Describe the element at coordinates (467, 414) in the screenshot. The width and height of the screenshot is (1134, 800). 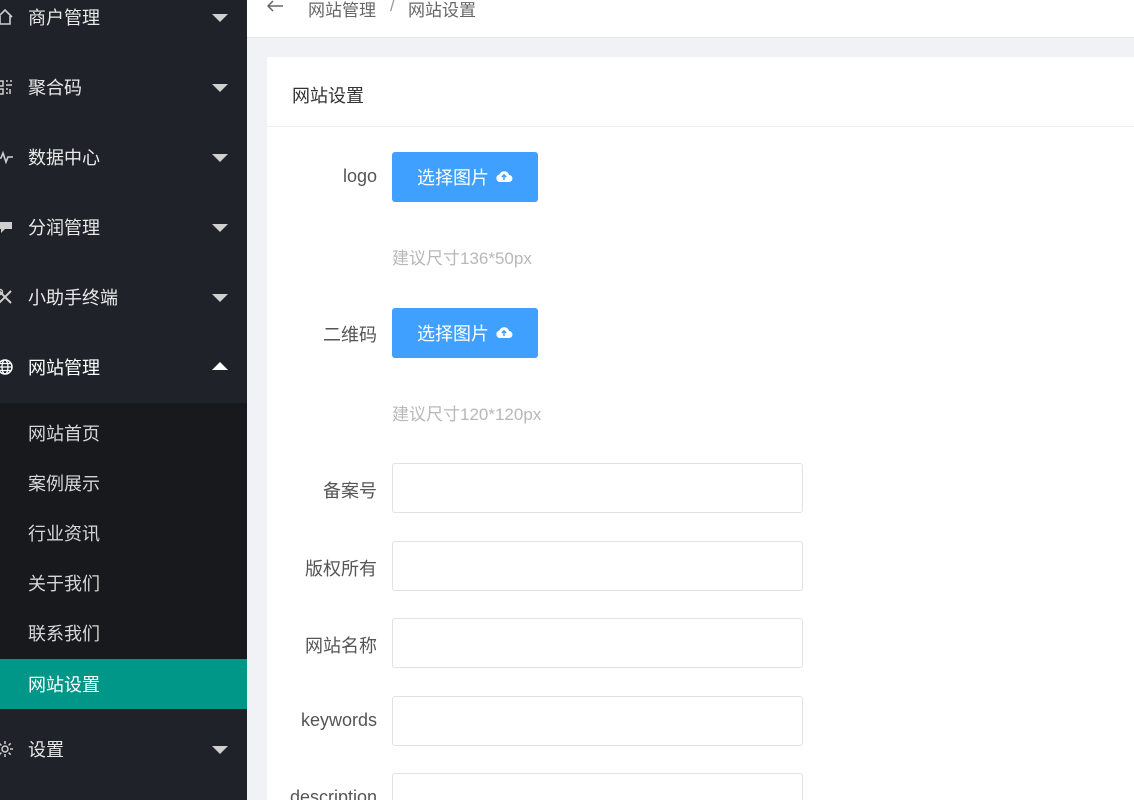
I see `qrcode-size-hint: 建议尺寸120*120px` at that location.